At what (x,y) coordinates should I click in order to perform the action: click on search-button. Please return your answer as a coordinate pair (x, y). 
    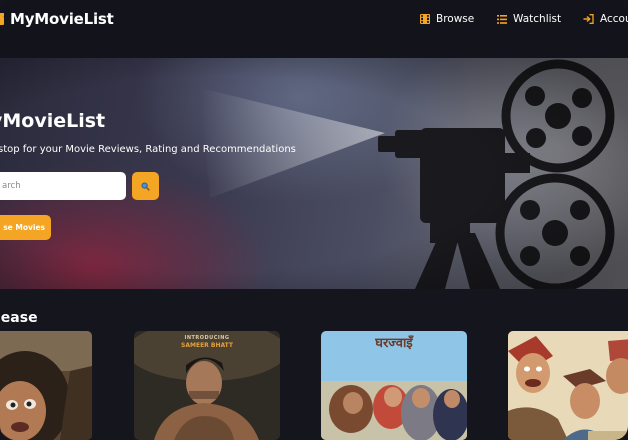
    Looking at the image, I should click on (145, 186).